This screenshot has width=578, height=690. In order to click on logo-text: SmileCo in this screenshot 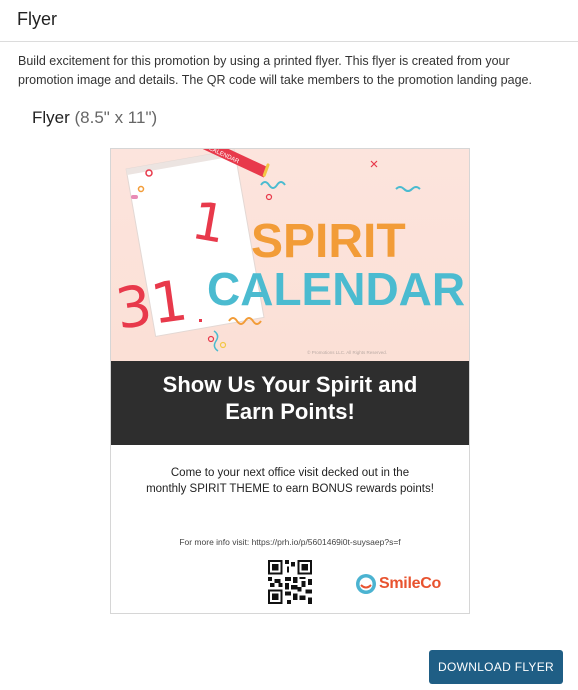, I will do `click(410, 583)`.